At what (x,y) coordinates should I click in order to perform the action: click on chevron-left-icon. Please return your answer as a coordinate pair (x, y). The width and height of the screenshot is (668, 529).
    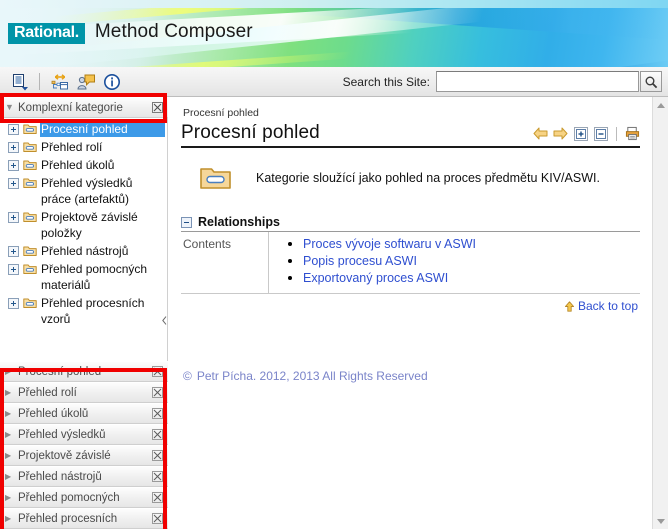
    Looking at the image, I should click on (164, 320).